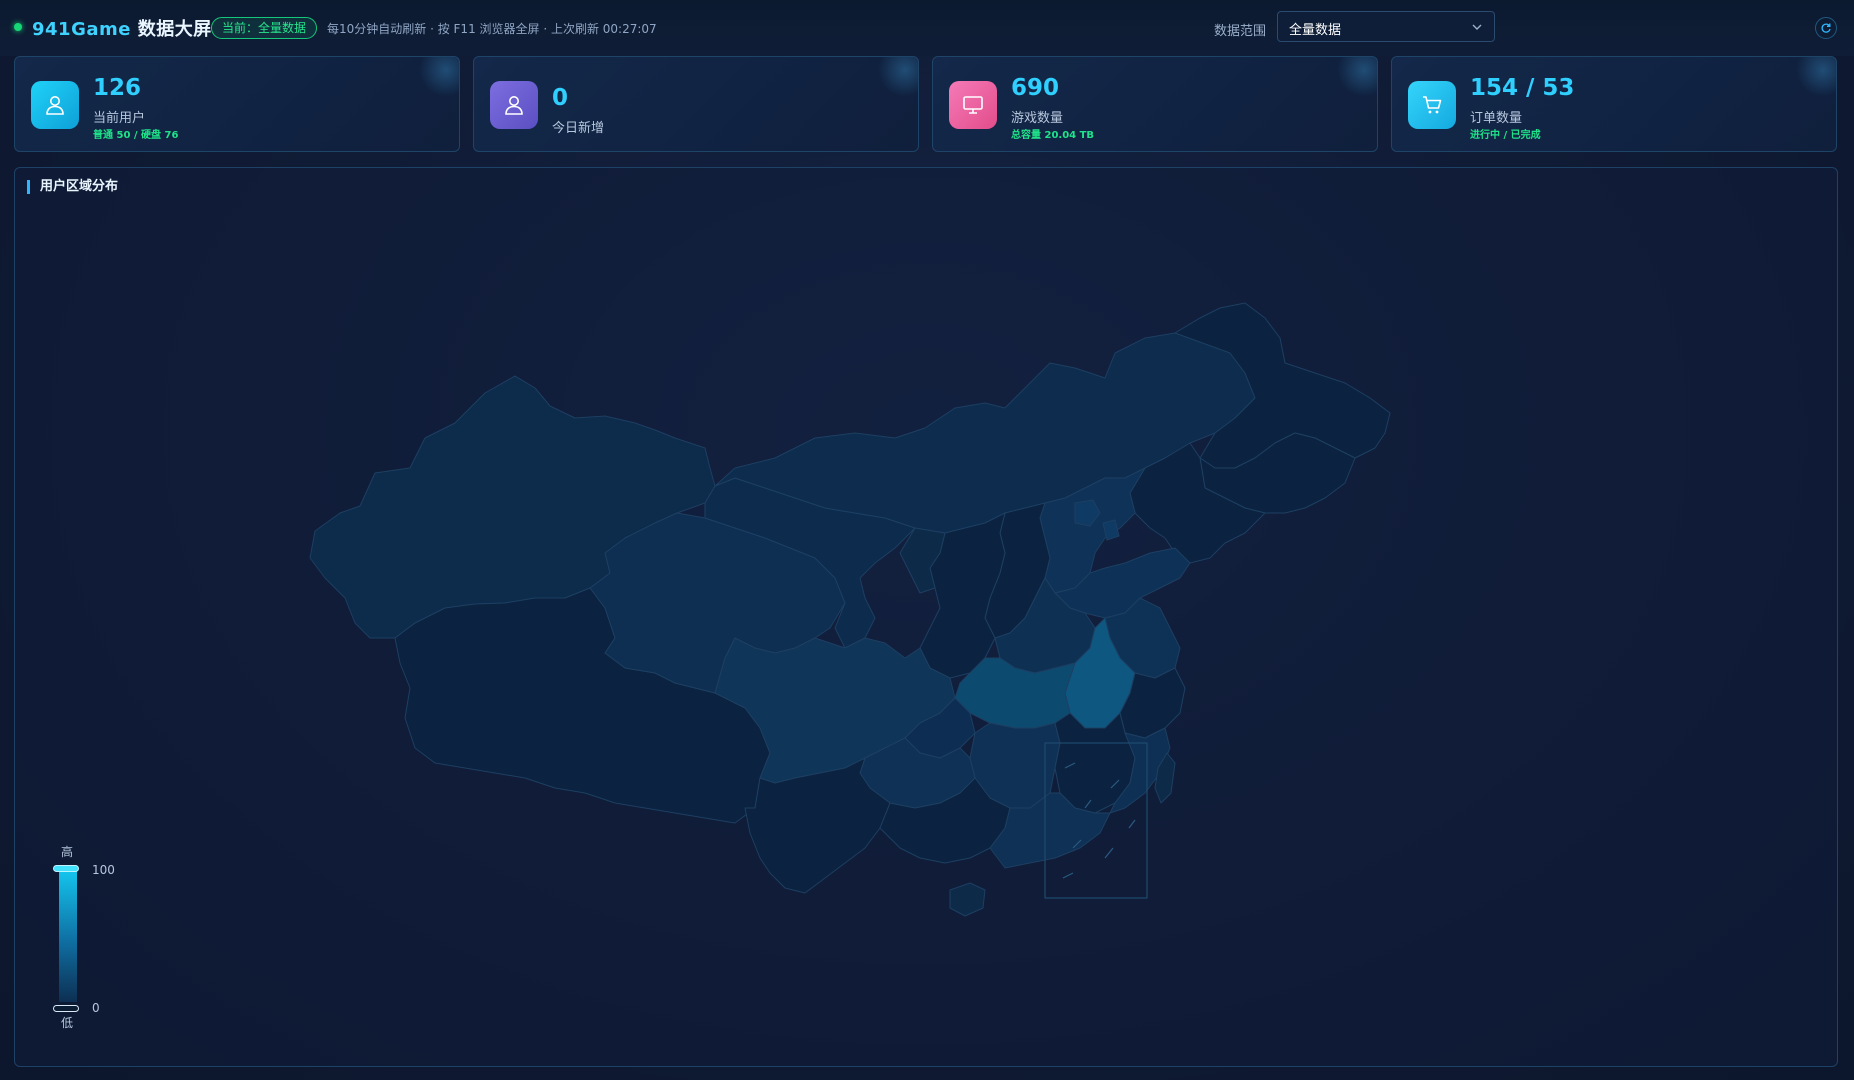  Describe the element at coordinates (967, 899) in the screenshot. I see `map-region` at that location.